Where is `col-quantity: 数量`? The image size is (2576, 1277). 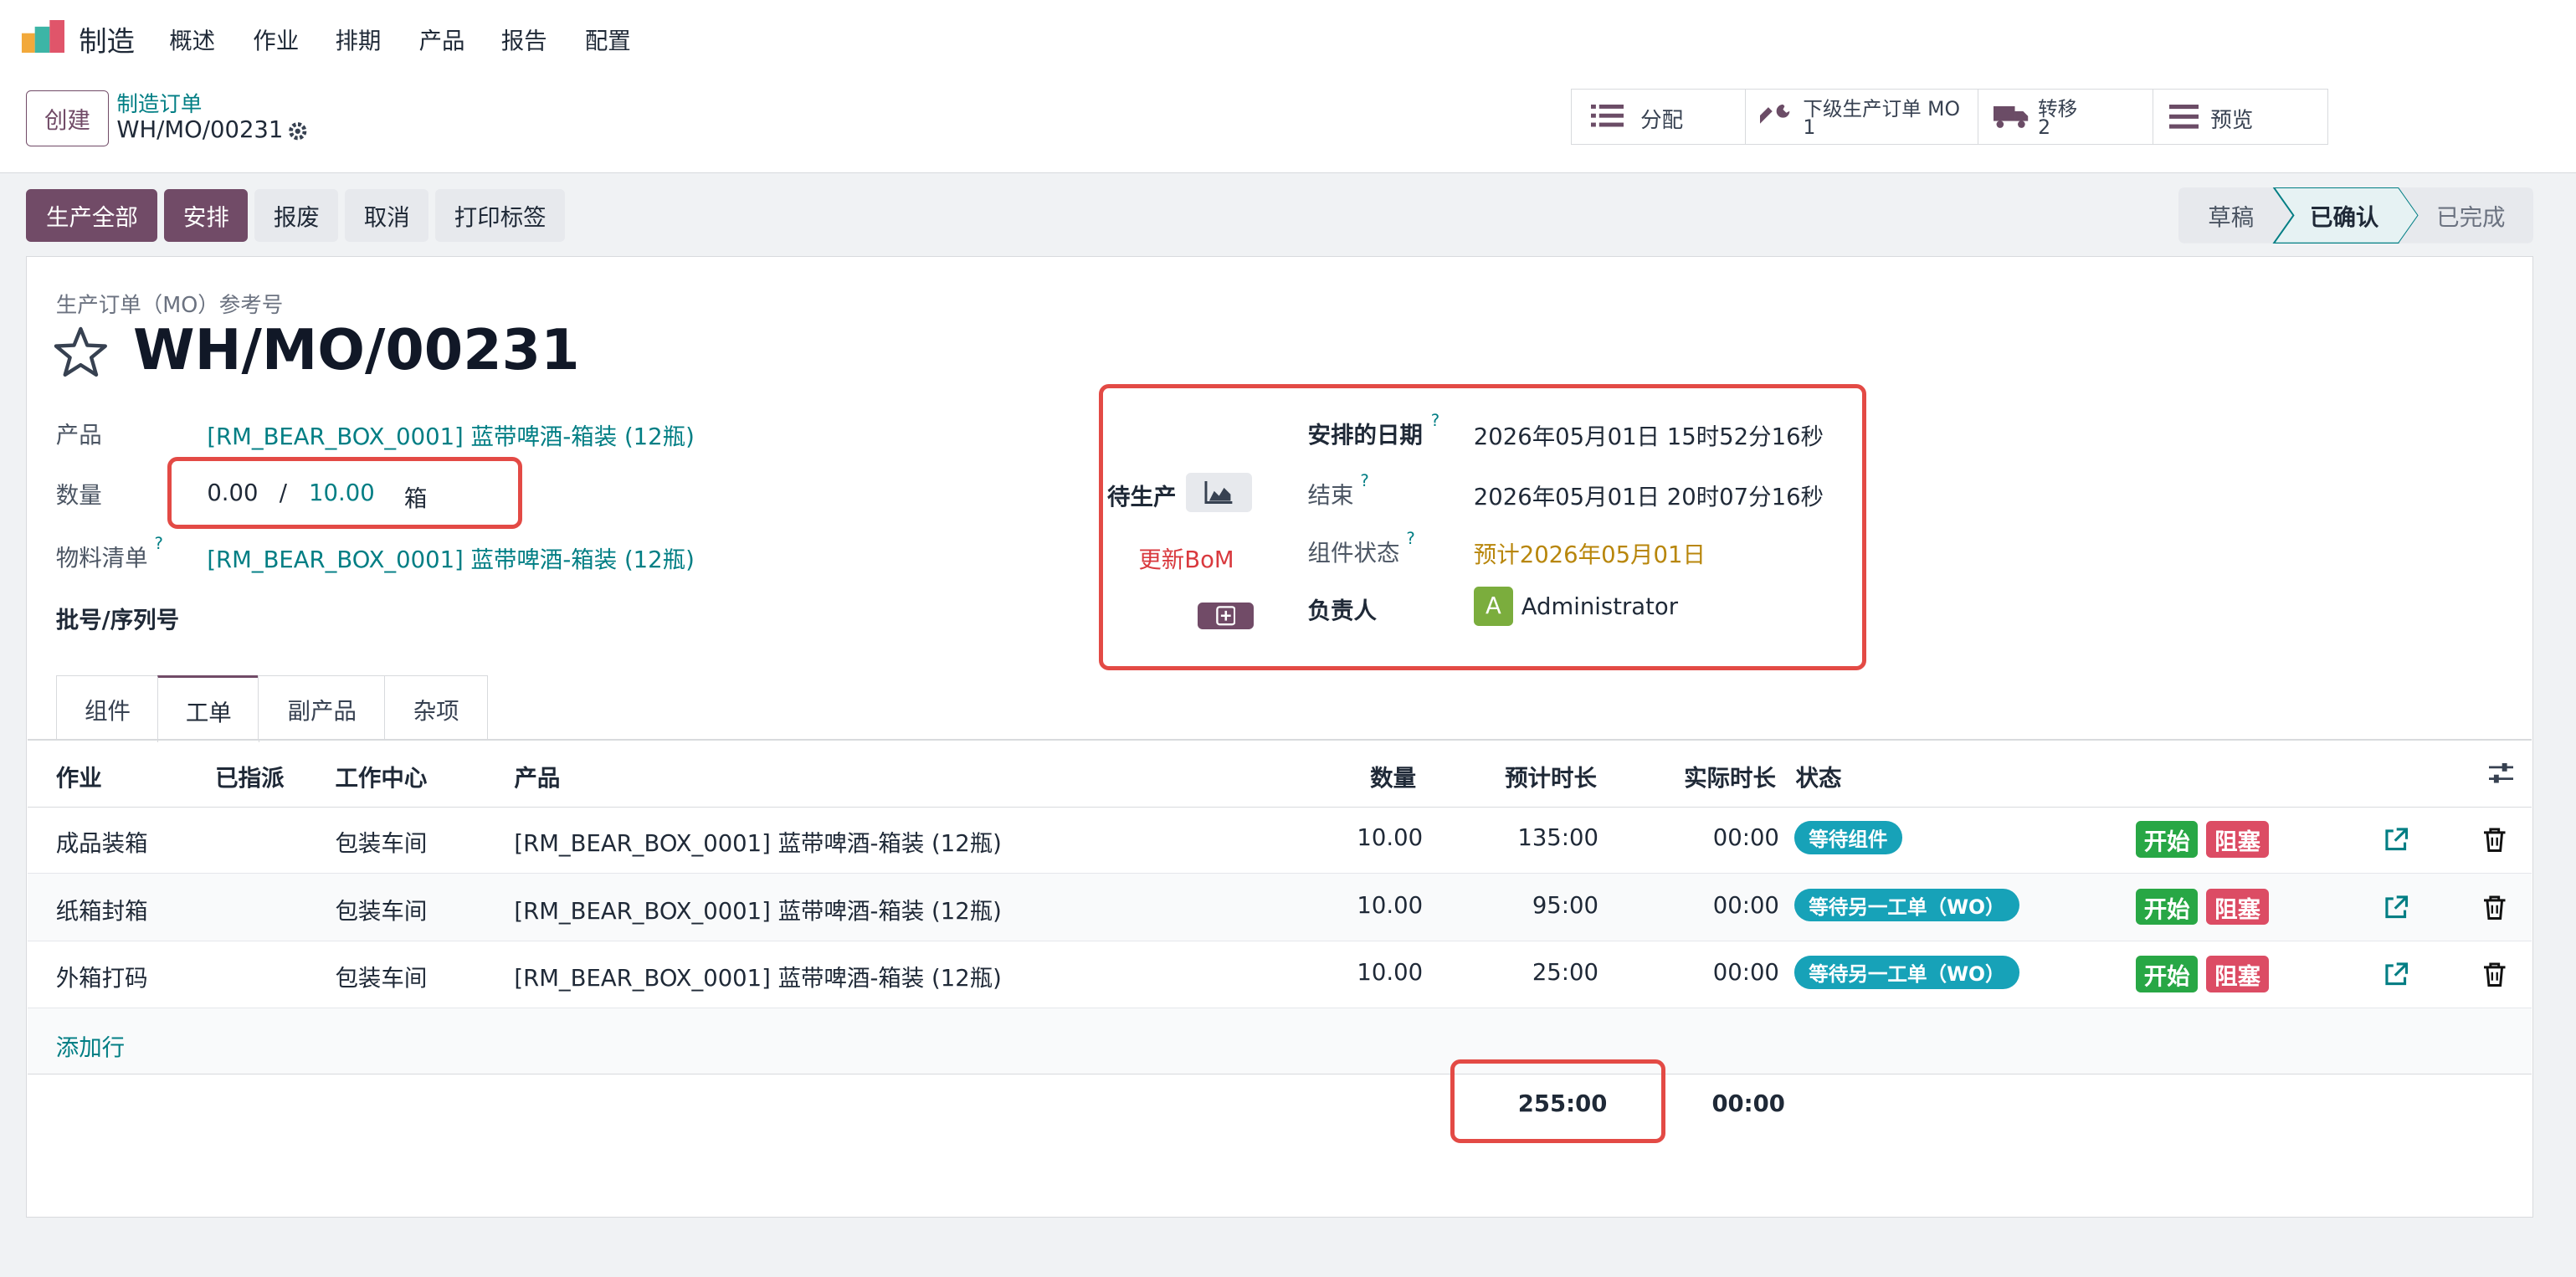
col-quantity: 数量 is located at coordinates (1393, 775).